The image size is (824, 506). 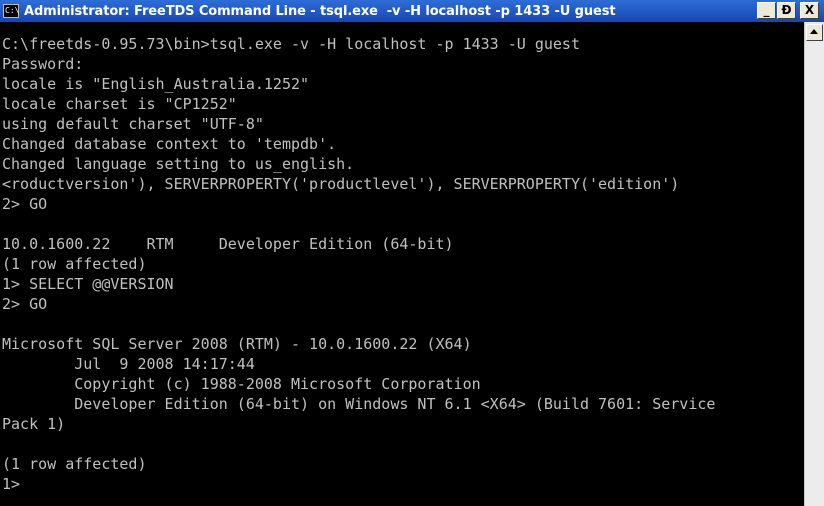 I want to click on console-line: 1>, so click(x=11, y=484).